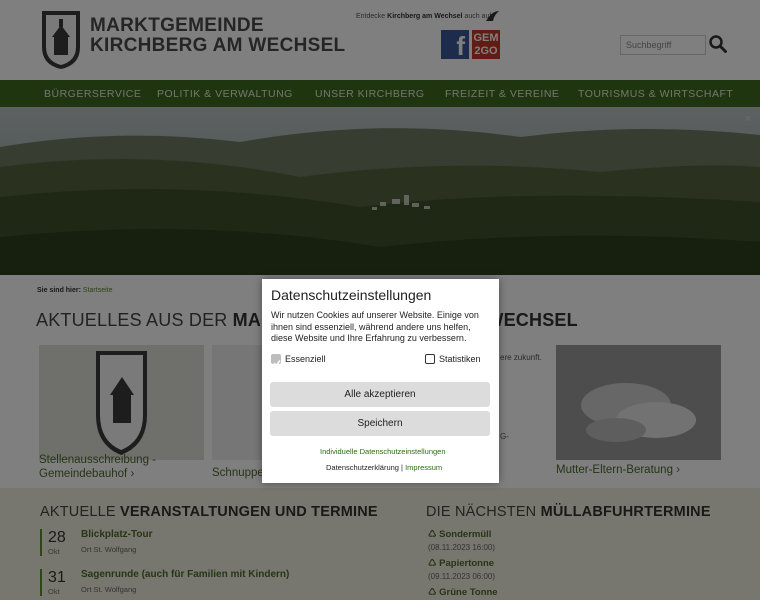  What do you see at coordinates (383, 451) in the screenshot?
I see `individual-privacy-settings-link: Individuelle Datenschutzeinstellungen` at bounding box center [383, 451].